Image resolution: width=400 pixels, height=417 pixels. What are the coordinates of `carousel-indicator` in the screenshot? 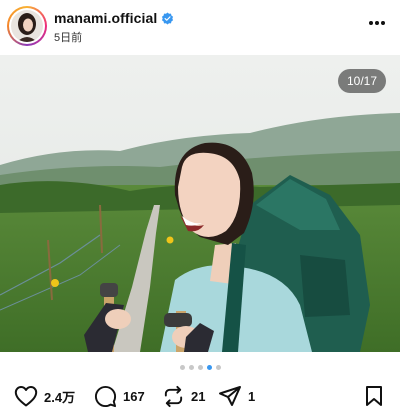 It's located at (200, 369).